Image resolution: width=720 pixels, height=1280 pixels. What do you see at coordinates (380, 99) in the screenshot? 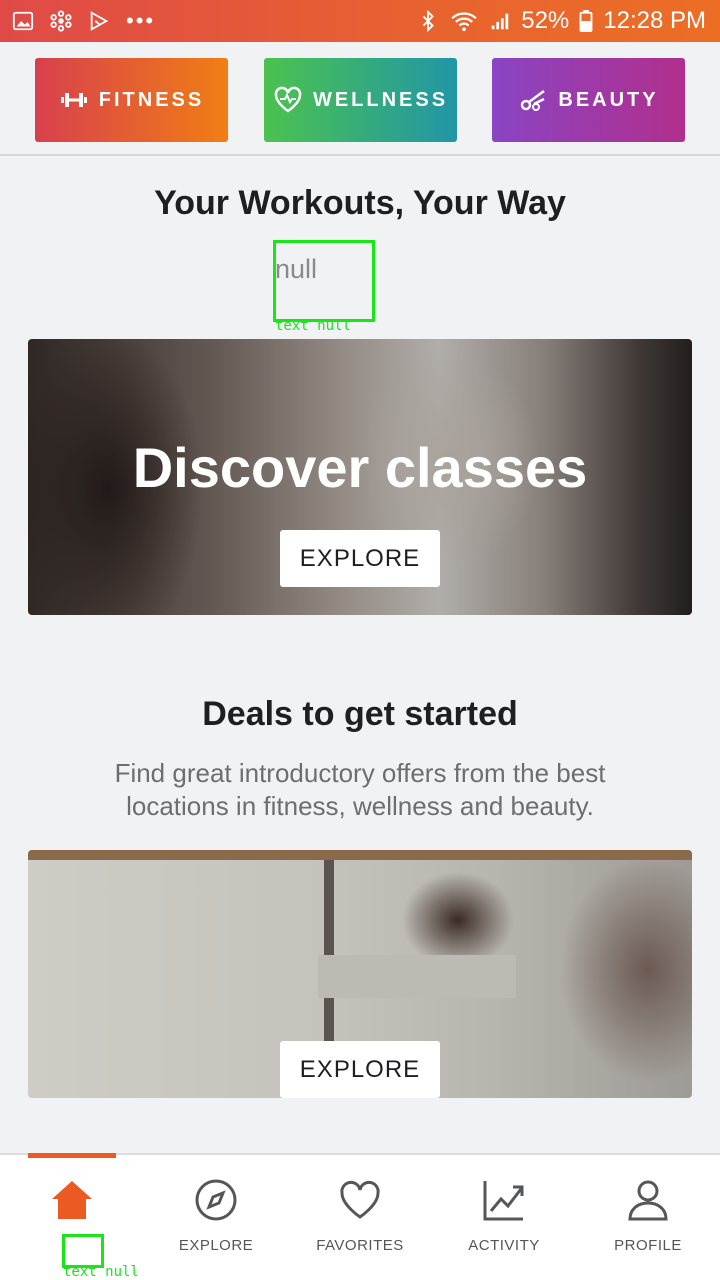
I see `category-label: WELLNESS` at bounding box center [380, 99].